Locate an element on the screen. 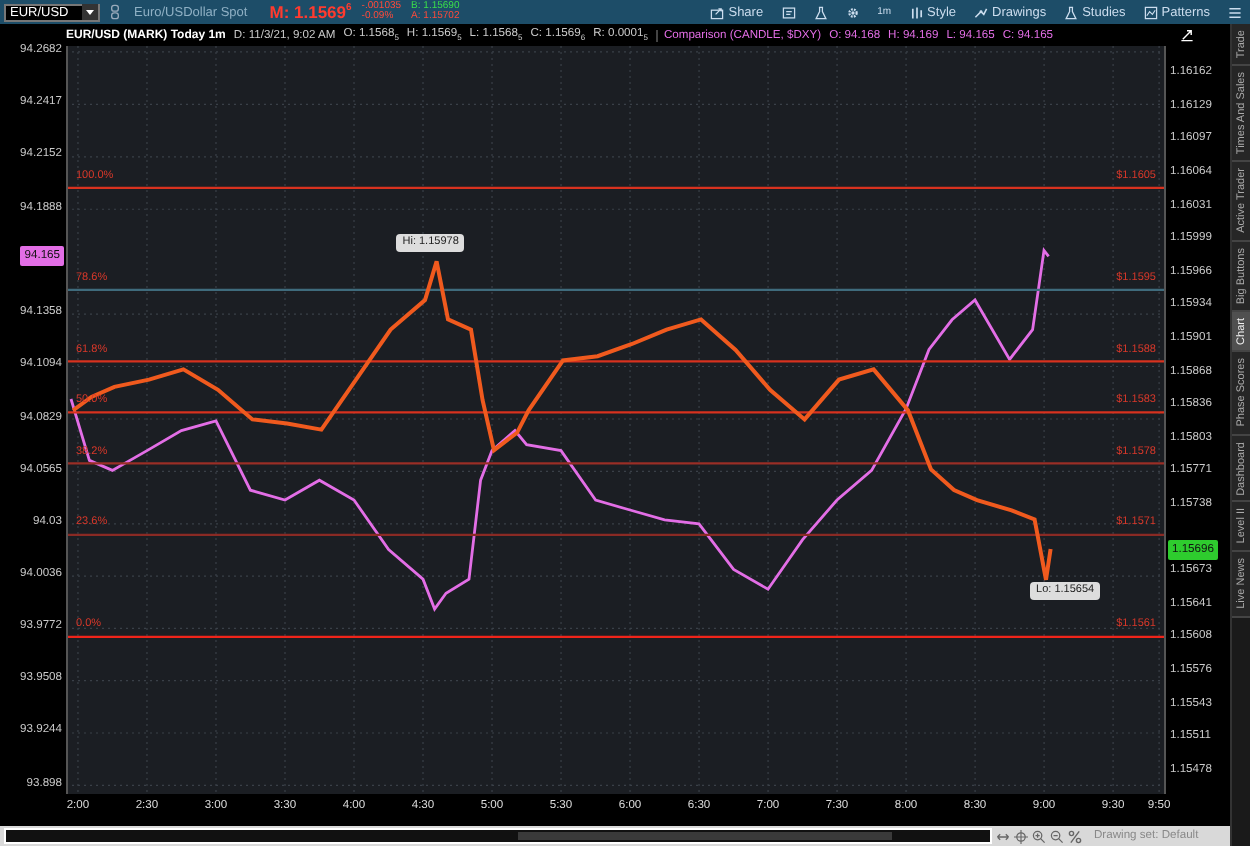 This screenshot has height=846, width=1250. mark-price: M: 1.1569$^{6}$ is located at coordinates (310, 12).